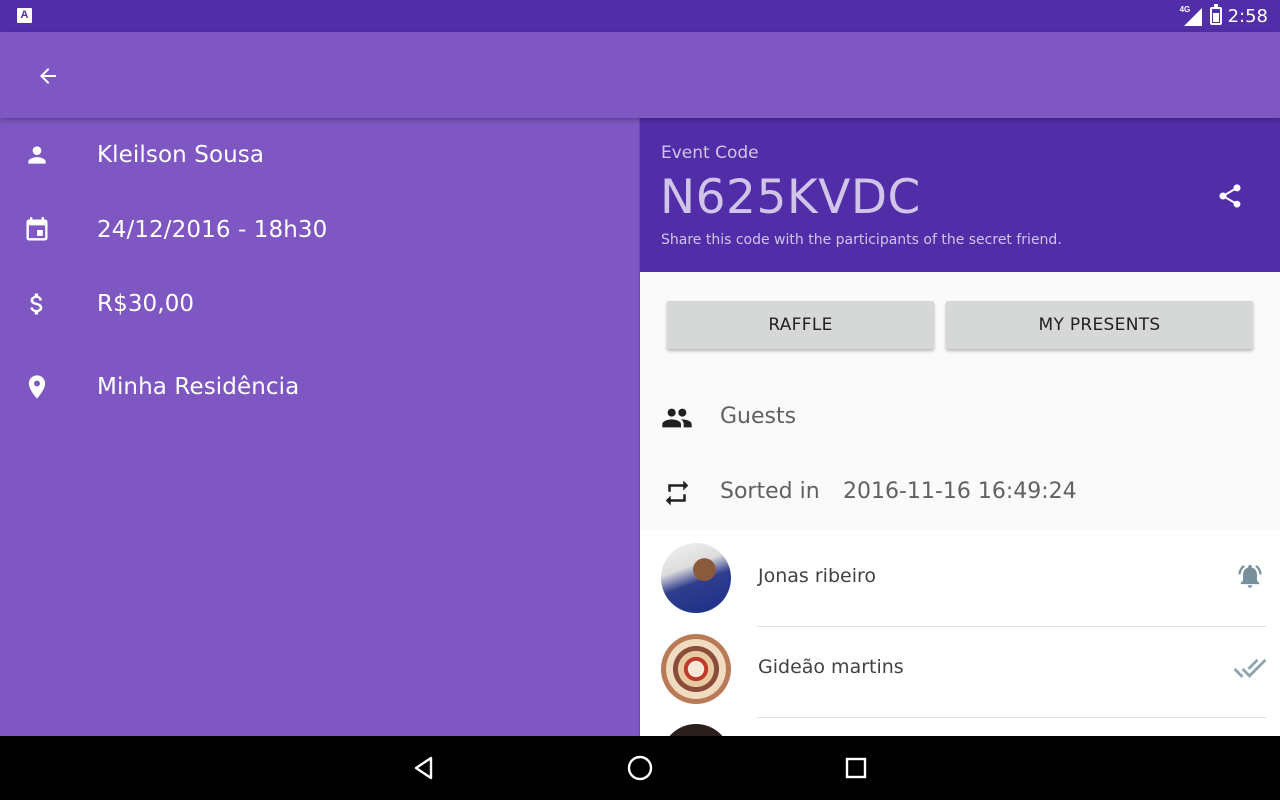 The width and height of the screenshot is (1280, 800). What do you see at coordinates (677, 418) in the screenshot?
I see `group-icon` at bounding box center [677, 418].